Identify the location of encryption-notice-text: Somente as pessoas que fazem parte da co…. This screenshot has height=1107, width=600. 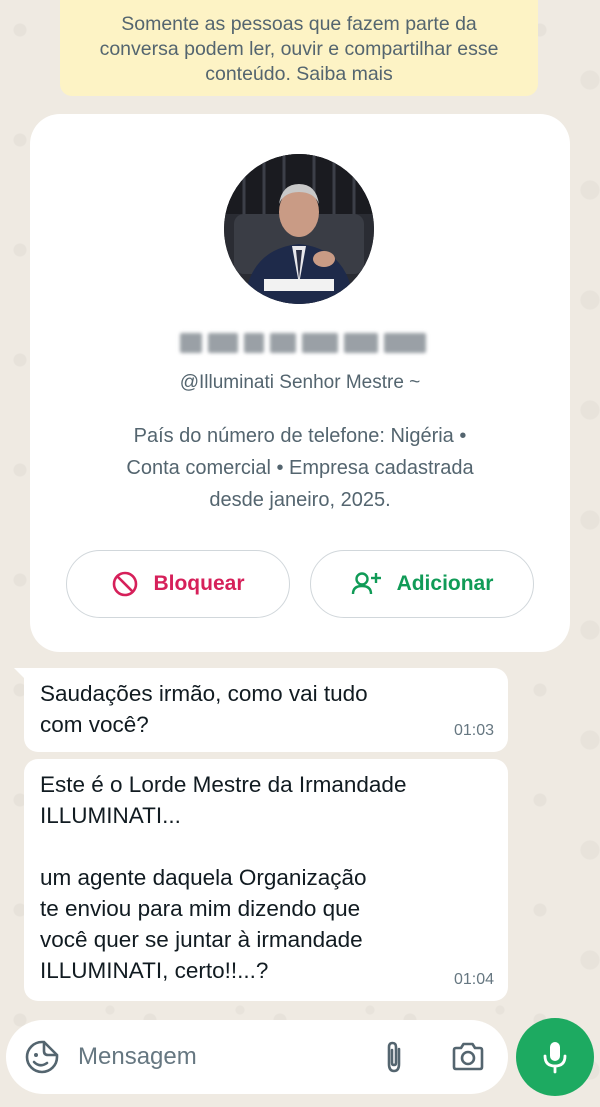
(299, 49).